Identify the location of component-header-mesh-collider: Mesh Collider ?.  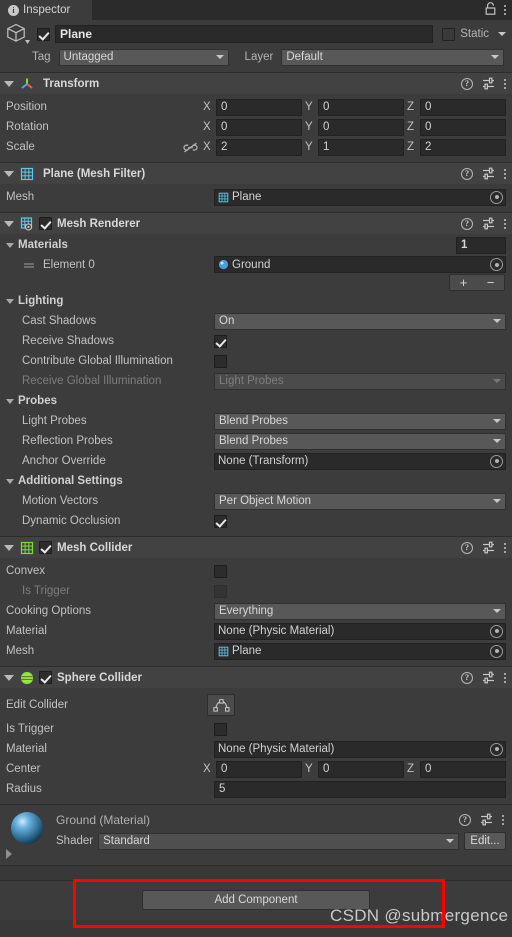
(256, 547).